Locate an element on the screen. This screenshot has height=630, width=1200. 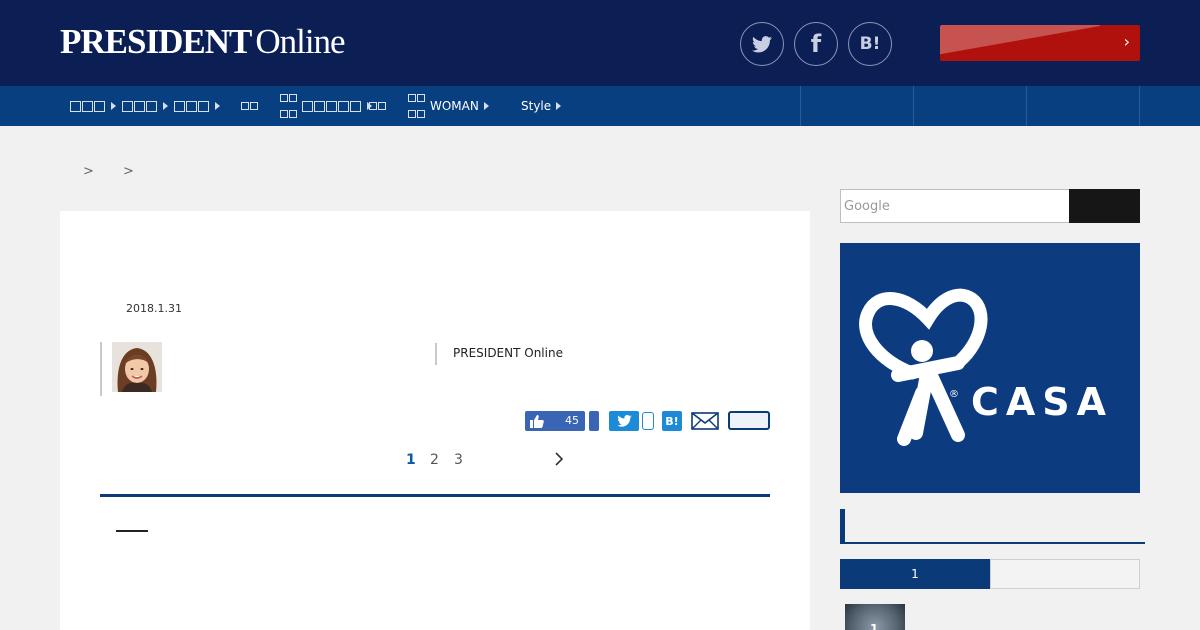
source-divider is located at coordinates (436, 354).